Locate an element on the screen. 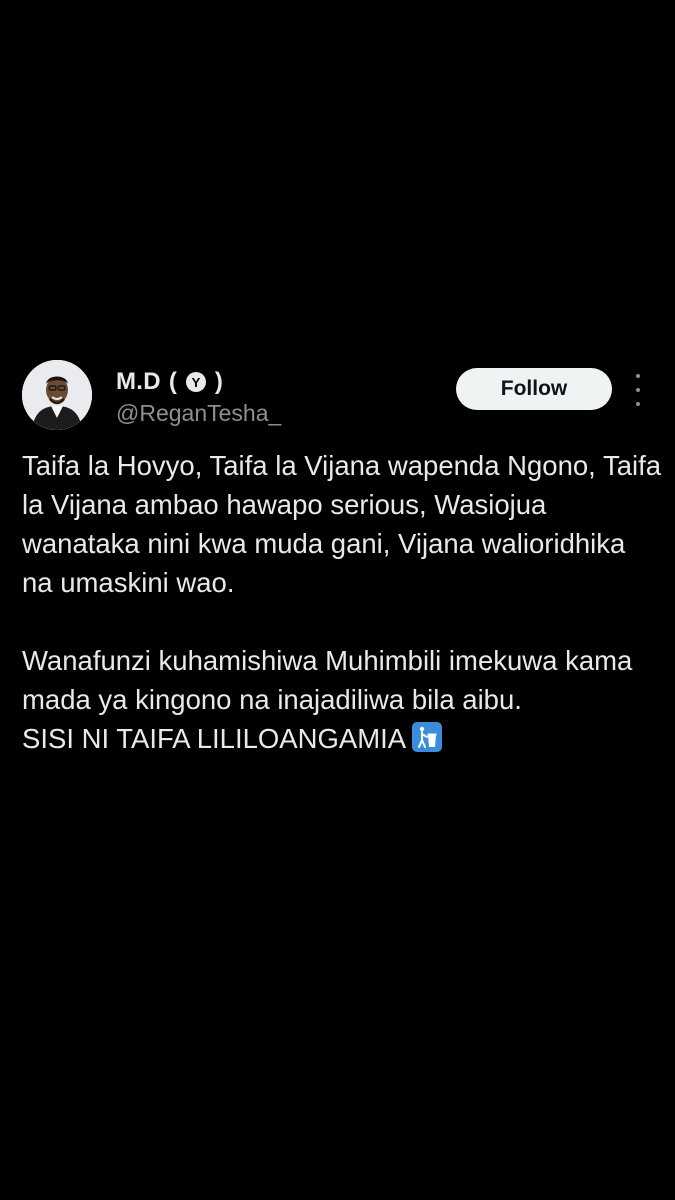 The width and height of the screenshot is (675, 1200). post-paragraph-3: SISI NI TAIFA LILILOANGAMIA is located at coordinates (342, 738).